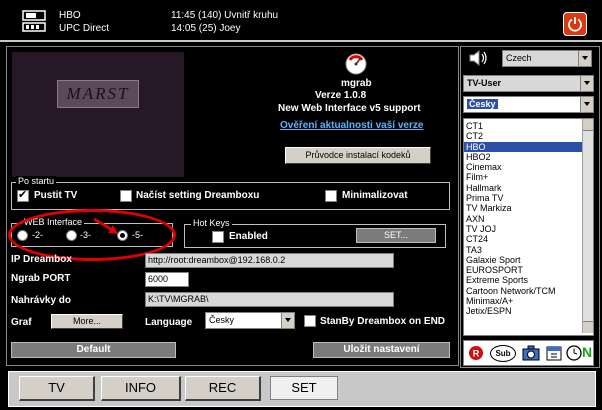  I want to click on svg-text: R, so click(476, 354).